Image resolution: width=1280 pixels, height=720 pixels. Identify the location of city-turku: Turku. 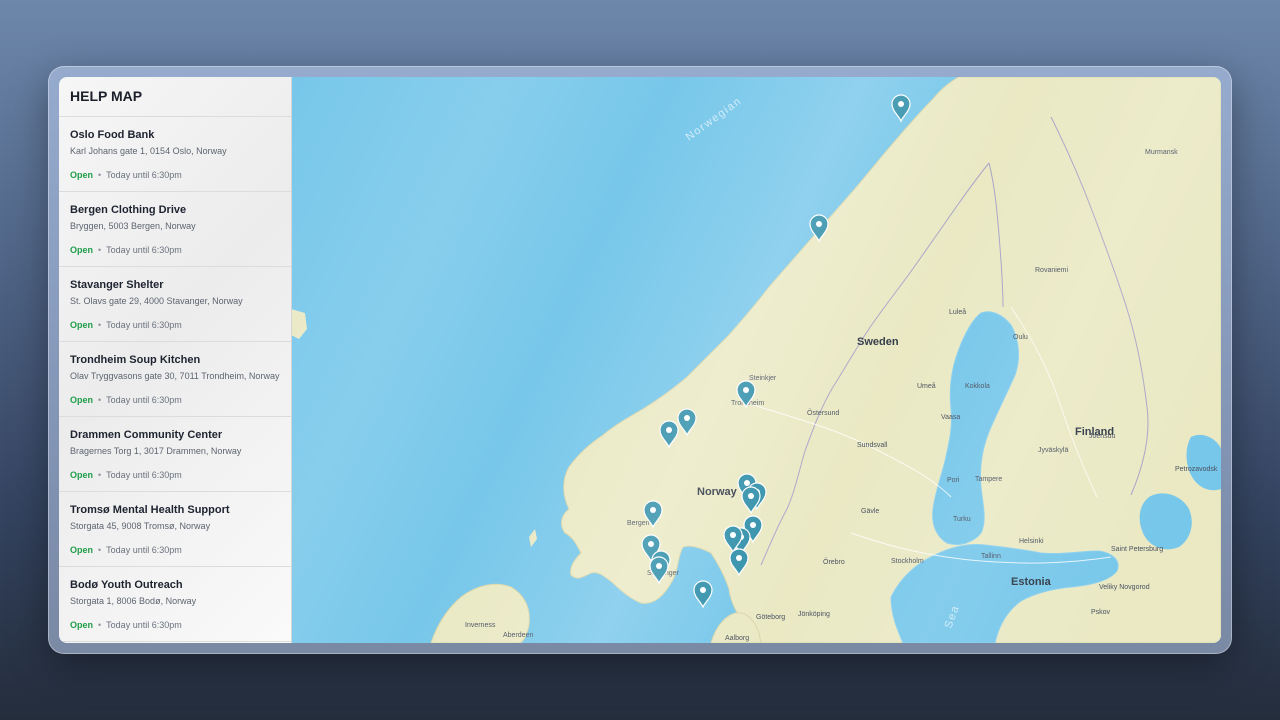
(962, 519).